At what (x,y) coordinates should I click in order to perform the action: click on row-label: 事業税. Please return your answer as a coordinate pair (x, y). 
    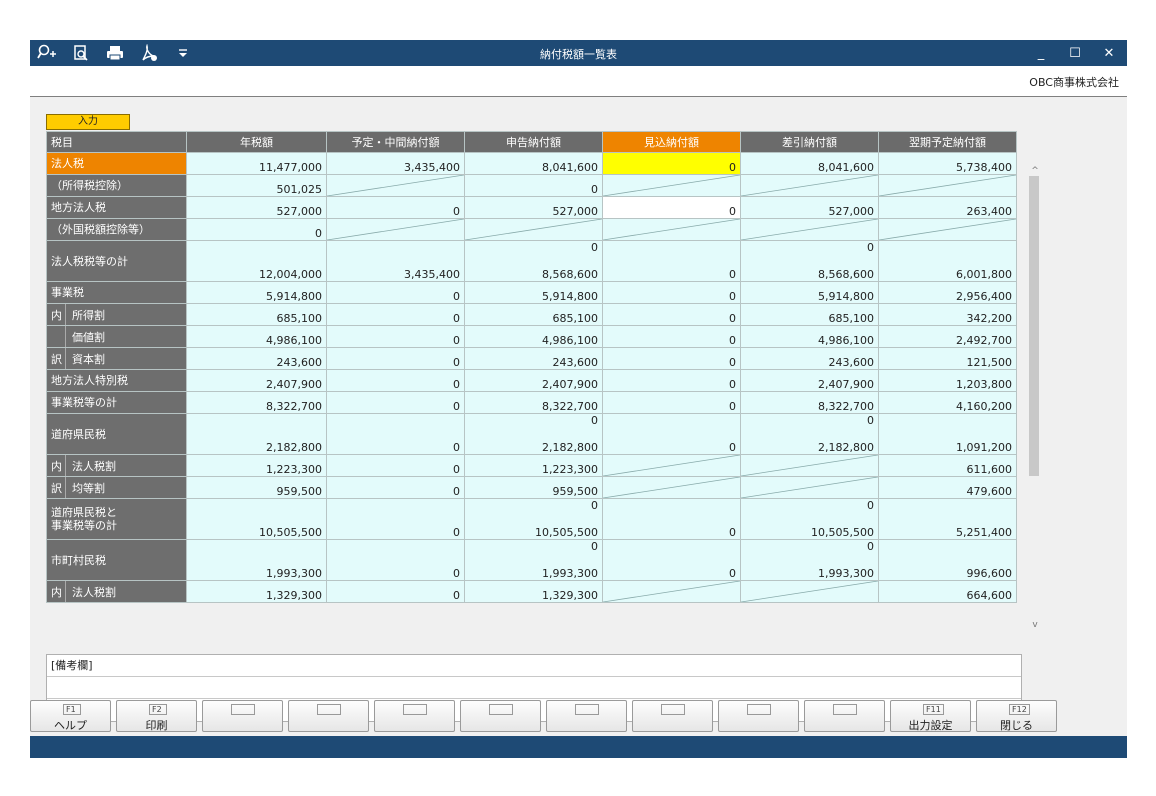
    Looking at the image, I should click on (116, 292).